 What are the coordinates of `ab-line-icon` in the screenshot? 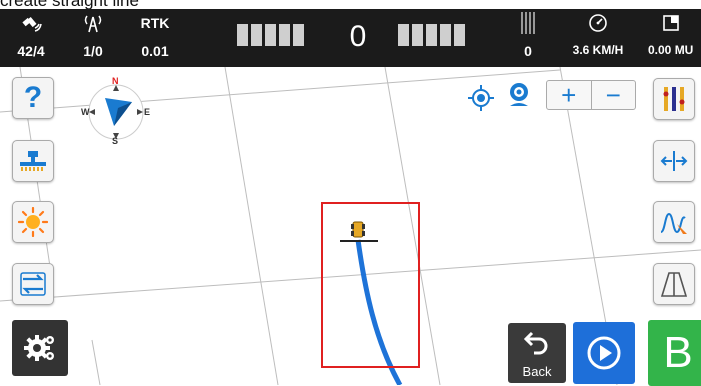 It's located at (674, 284).